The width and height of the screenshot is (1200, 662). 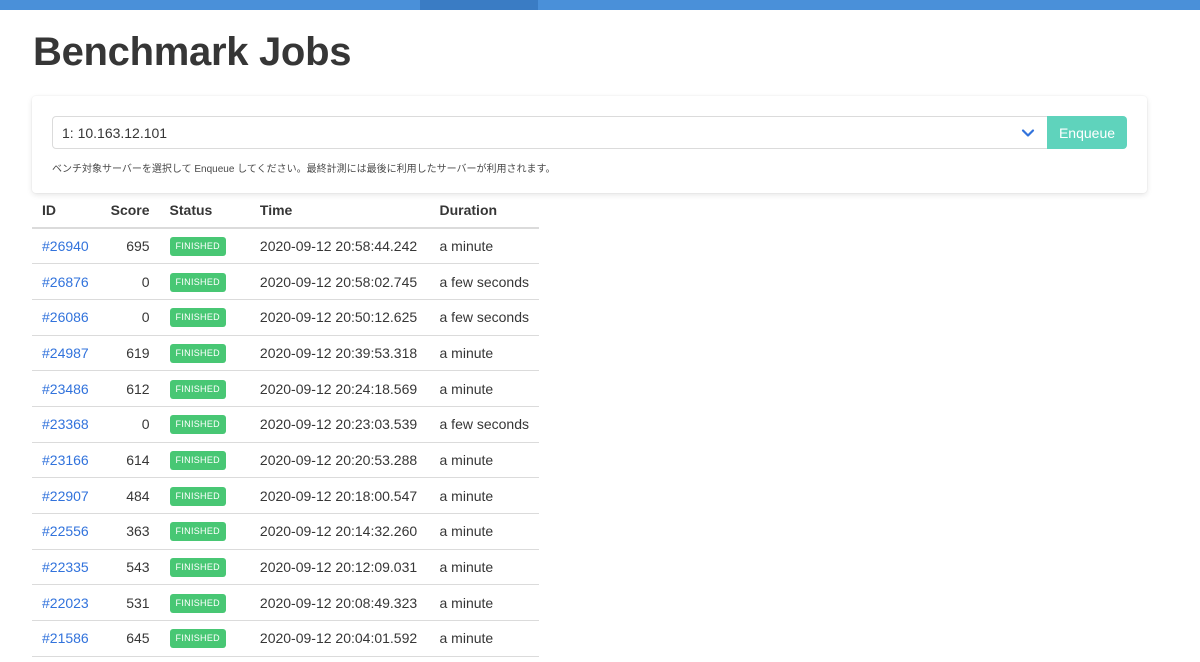 What do you see at coordinates (130, 638) in the screenshot?
I see `job-score: 645` at bounding box center [130, 638].